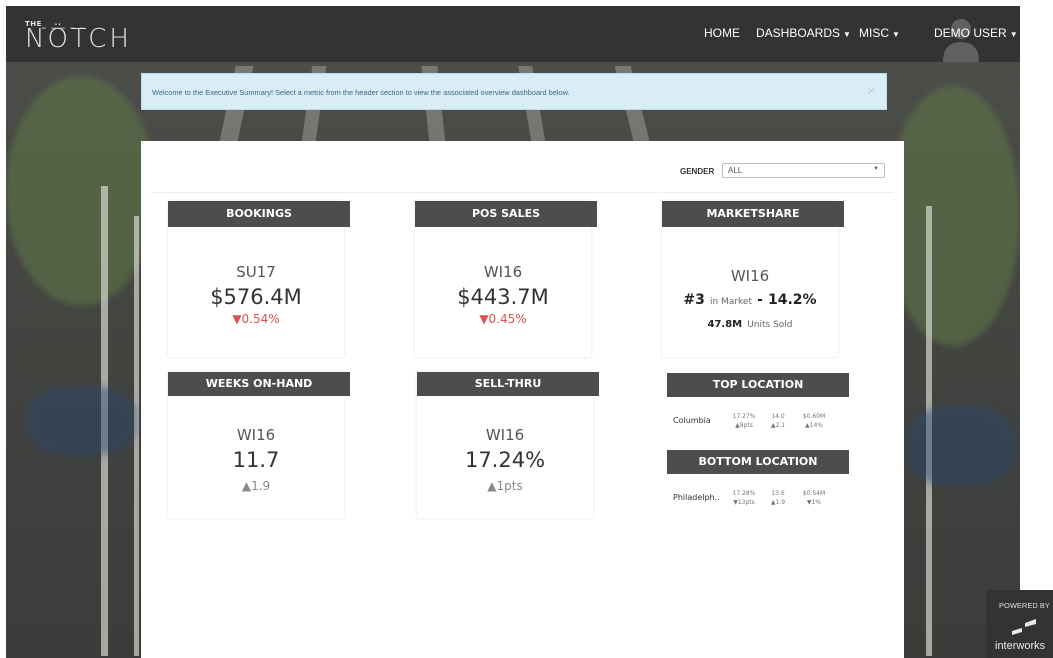  I want to click on logo-main-text: NÖTCH, so click(78, 39).